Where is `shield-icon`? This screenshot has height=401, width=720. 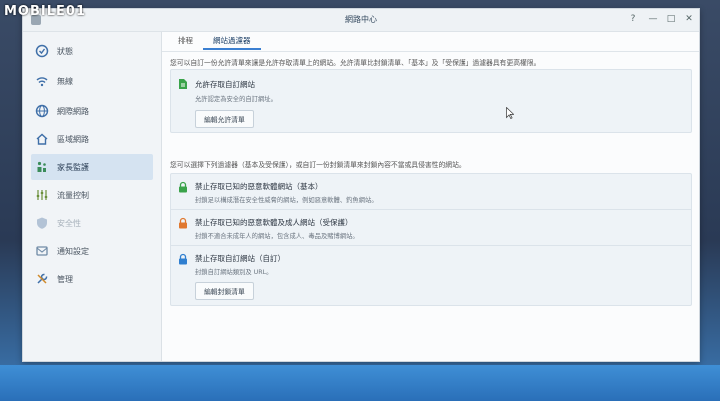
shield-icon is located at coordinates (42, 223).